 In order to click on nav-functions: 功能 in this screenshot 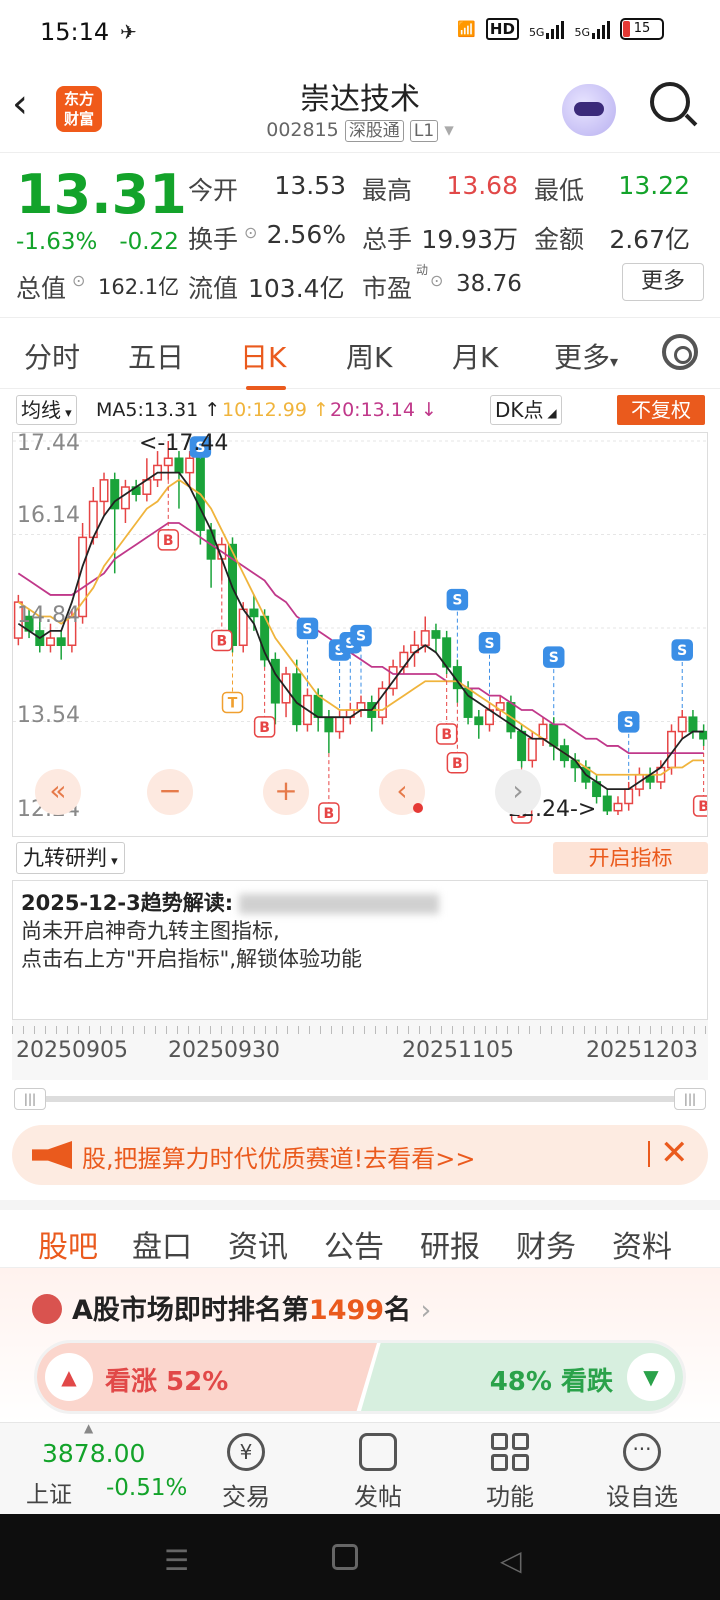, I will do `click(510, 1472)`.